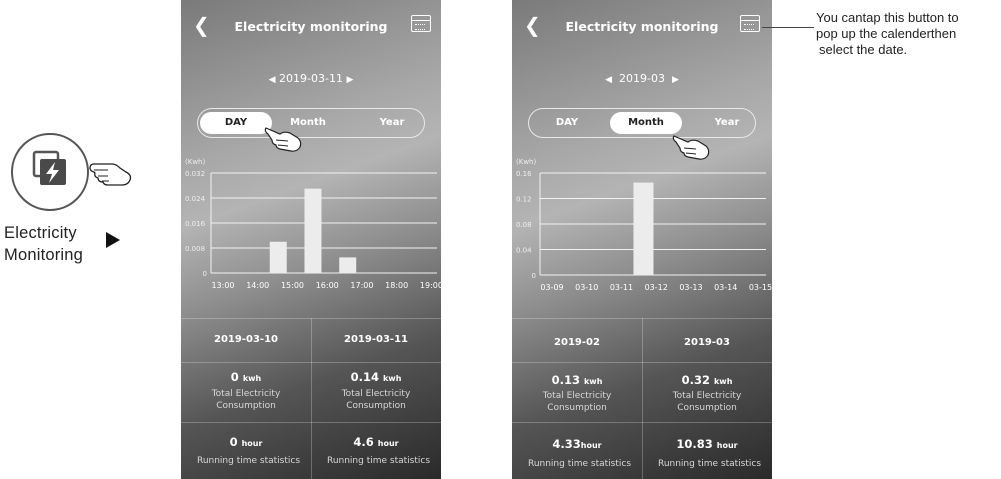  Describe the element at coordinates (690, 287) in the screenshot. I see `x-tick-label: 03-13` at that location.